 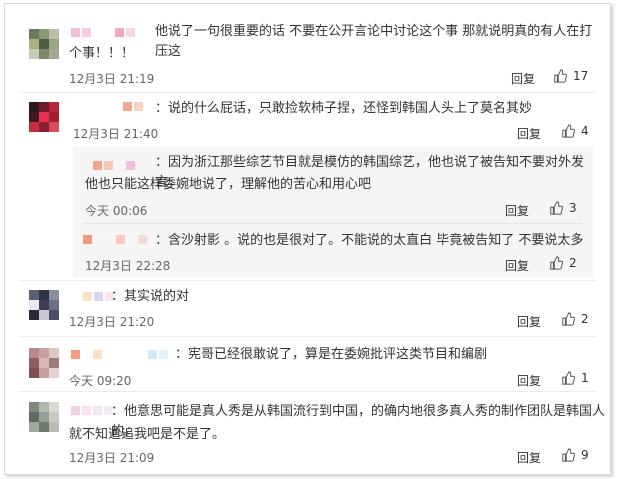 I want to click on comment-text-line2: 就不知道追我吧是不是了。, so click(x=147, y=434).